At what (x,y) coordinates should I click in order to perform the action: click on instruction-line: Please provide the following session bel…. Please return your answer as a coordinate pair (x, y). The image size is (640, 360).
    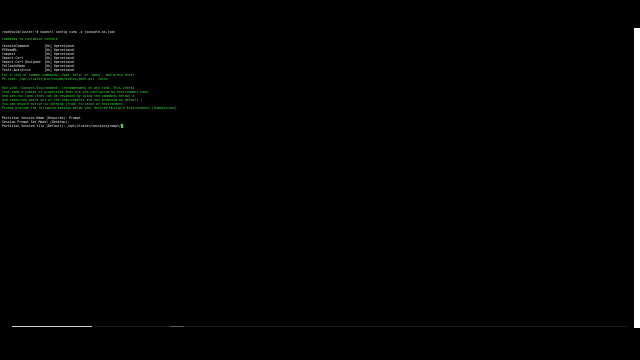
    Looking at the image, I should click on (90, 108).